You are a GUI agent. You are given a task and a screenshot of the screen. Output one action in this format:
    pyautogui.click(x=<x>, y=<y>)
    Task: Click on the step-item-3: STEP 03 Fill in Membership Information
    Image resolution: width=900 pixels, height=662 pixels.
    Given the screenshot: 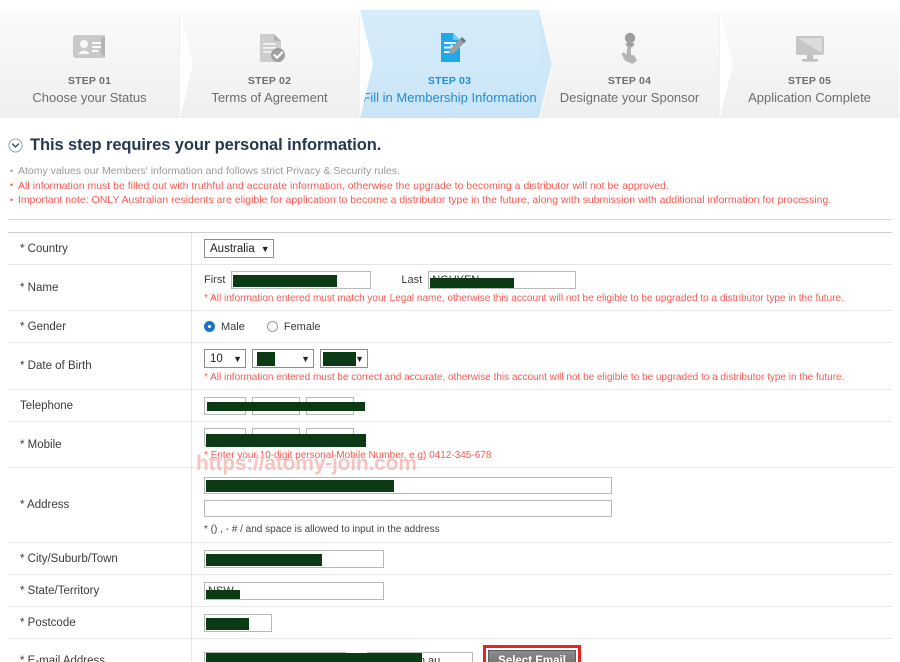 What is the action you would take?
    pyautogui.click(x=456, y=64)
    